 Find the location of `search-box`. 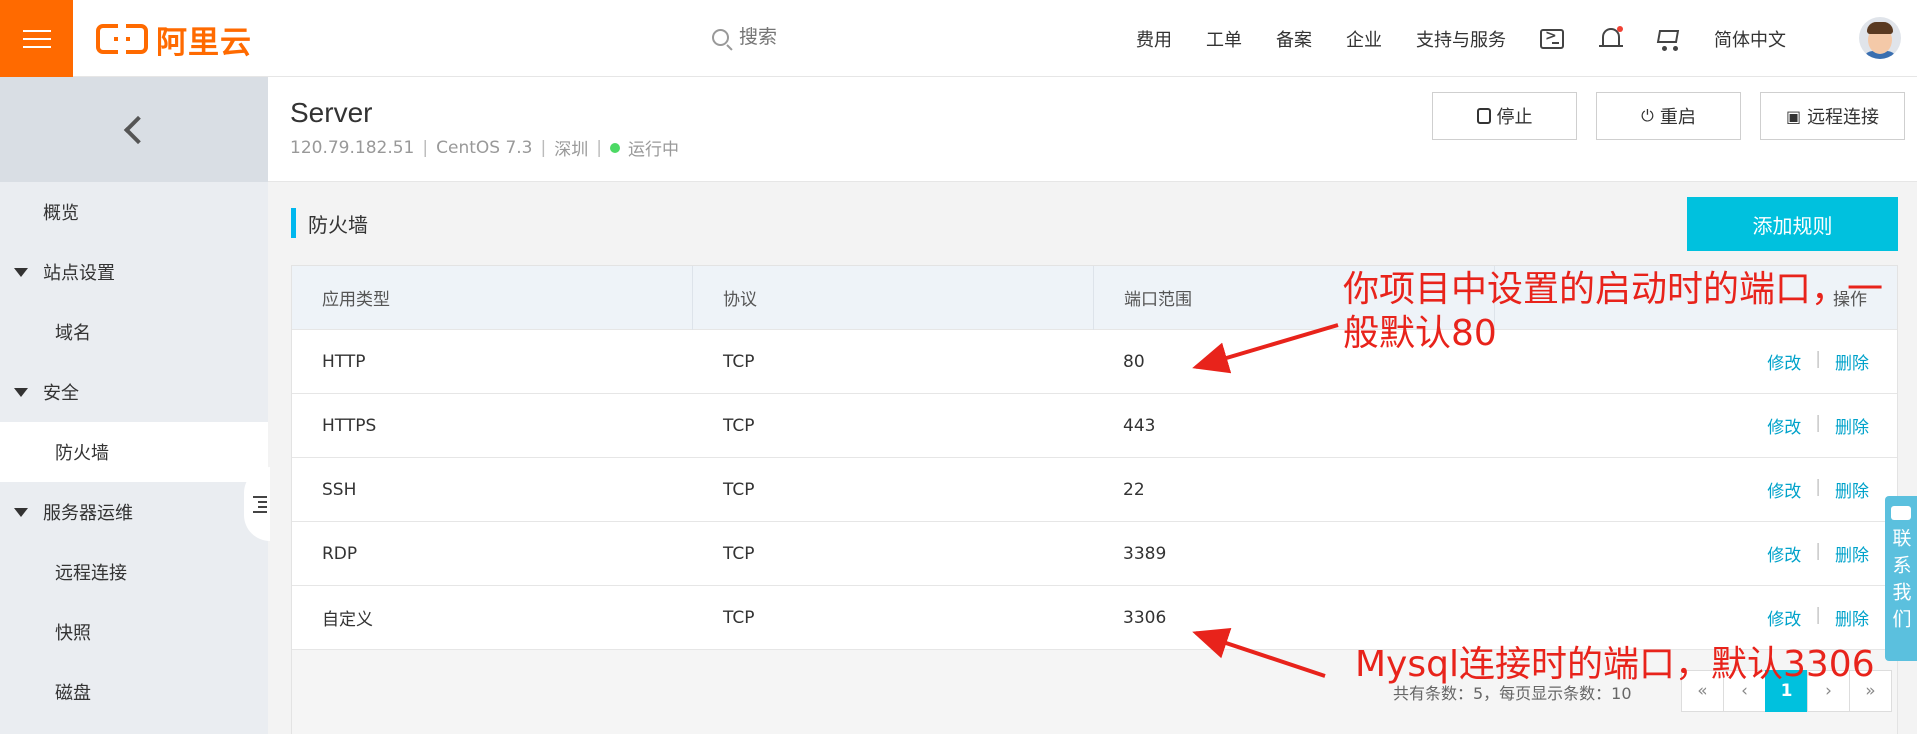

search-box is located at coordinates (785, 37).